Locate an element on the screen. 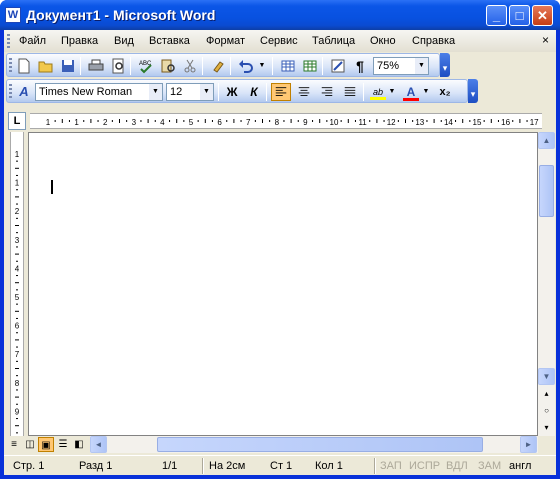  standard-toolbar: ABC ▼ ¶ 75% ▼ is located at coordinates (223, 65).